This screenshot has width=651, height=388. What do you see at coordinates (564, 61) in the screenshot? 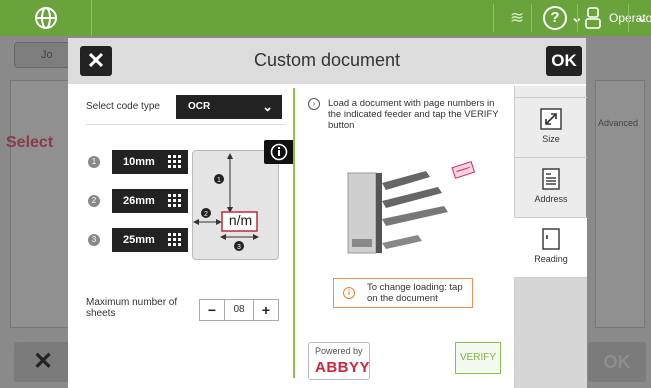
I see `ok-button: OK` at bounding box center [564, 61].